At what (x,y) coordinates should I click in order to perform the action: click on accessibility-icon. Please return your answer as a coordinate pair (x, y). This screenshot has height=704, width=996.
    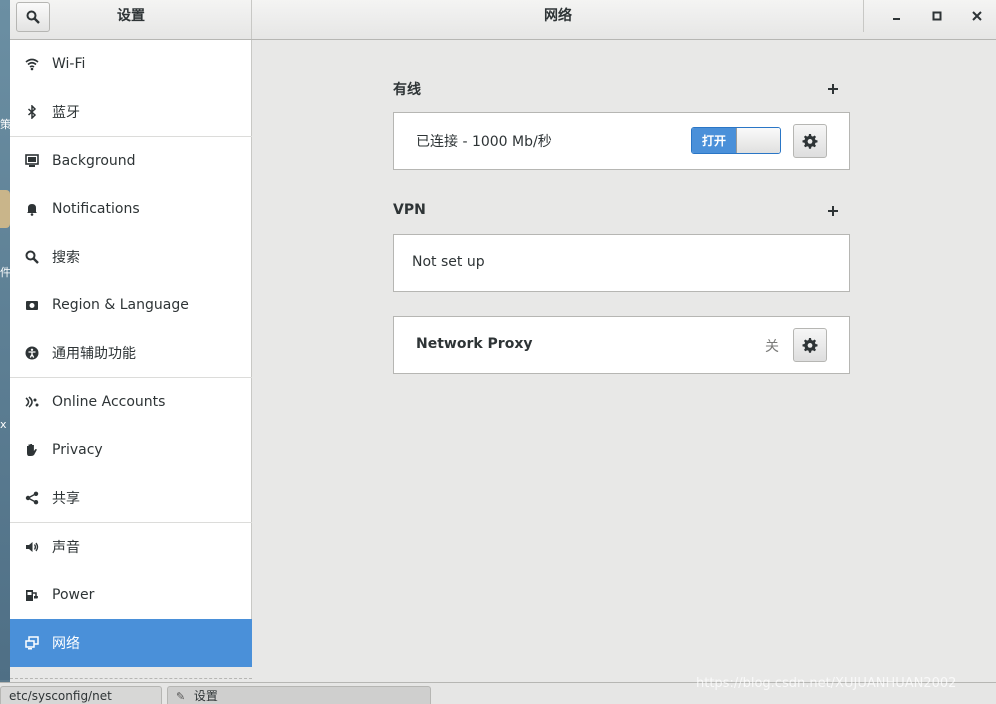
    Looking at the image, I should click on (32, 353).